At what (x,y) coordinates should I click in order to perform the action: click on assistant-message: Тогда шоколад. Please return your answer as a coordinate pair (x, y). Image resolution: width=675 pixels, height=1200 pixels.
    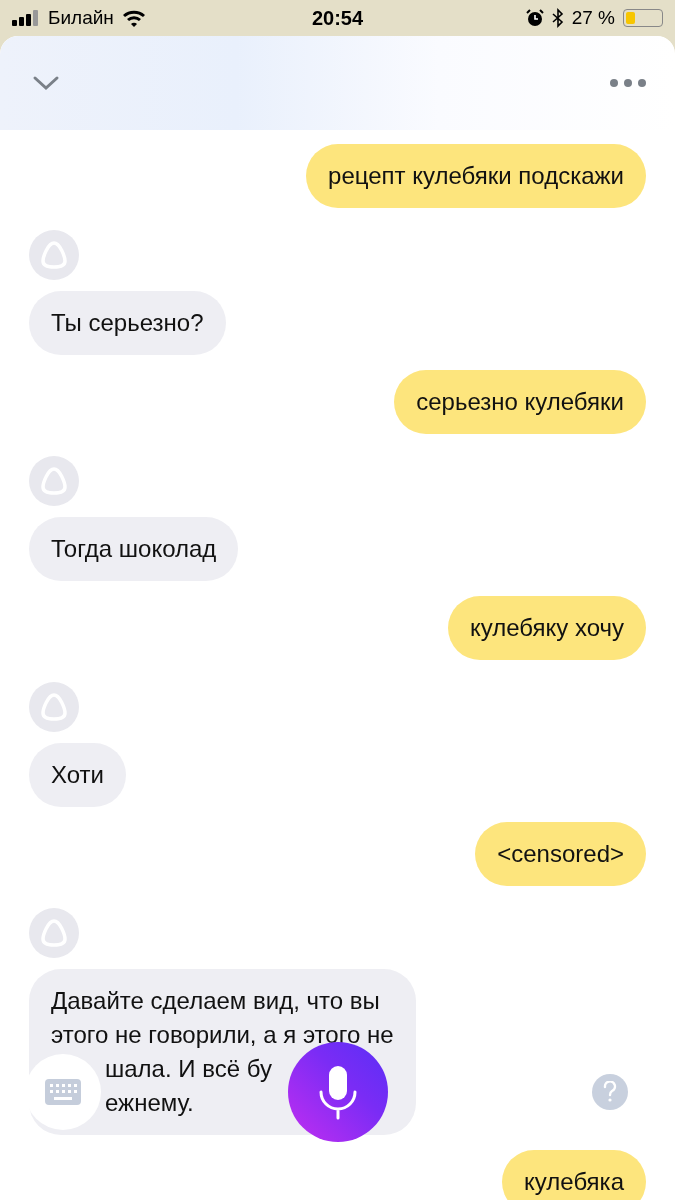
    Looking at the image, I should click on (134, 549).